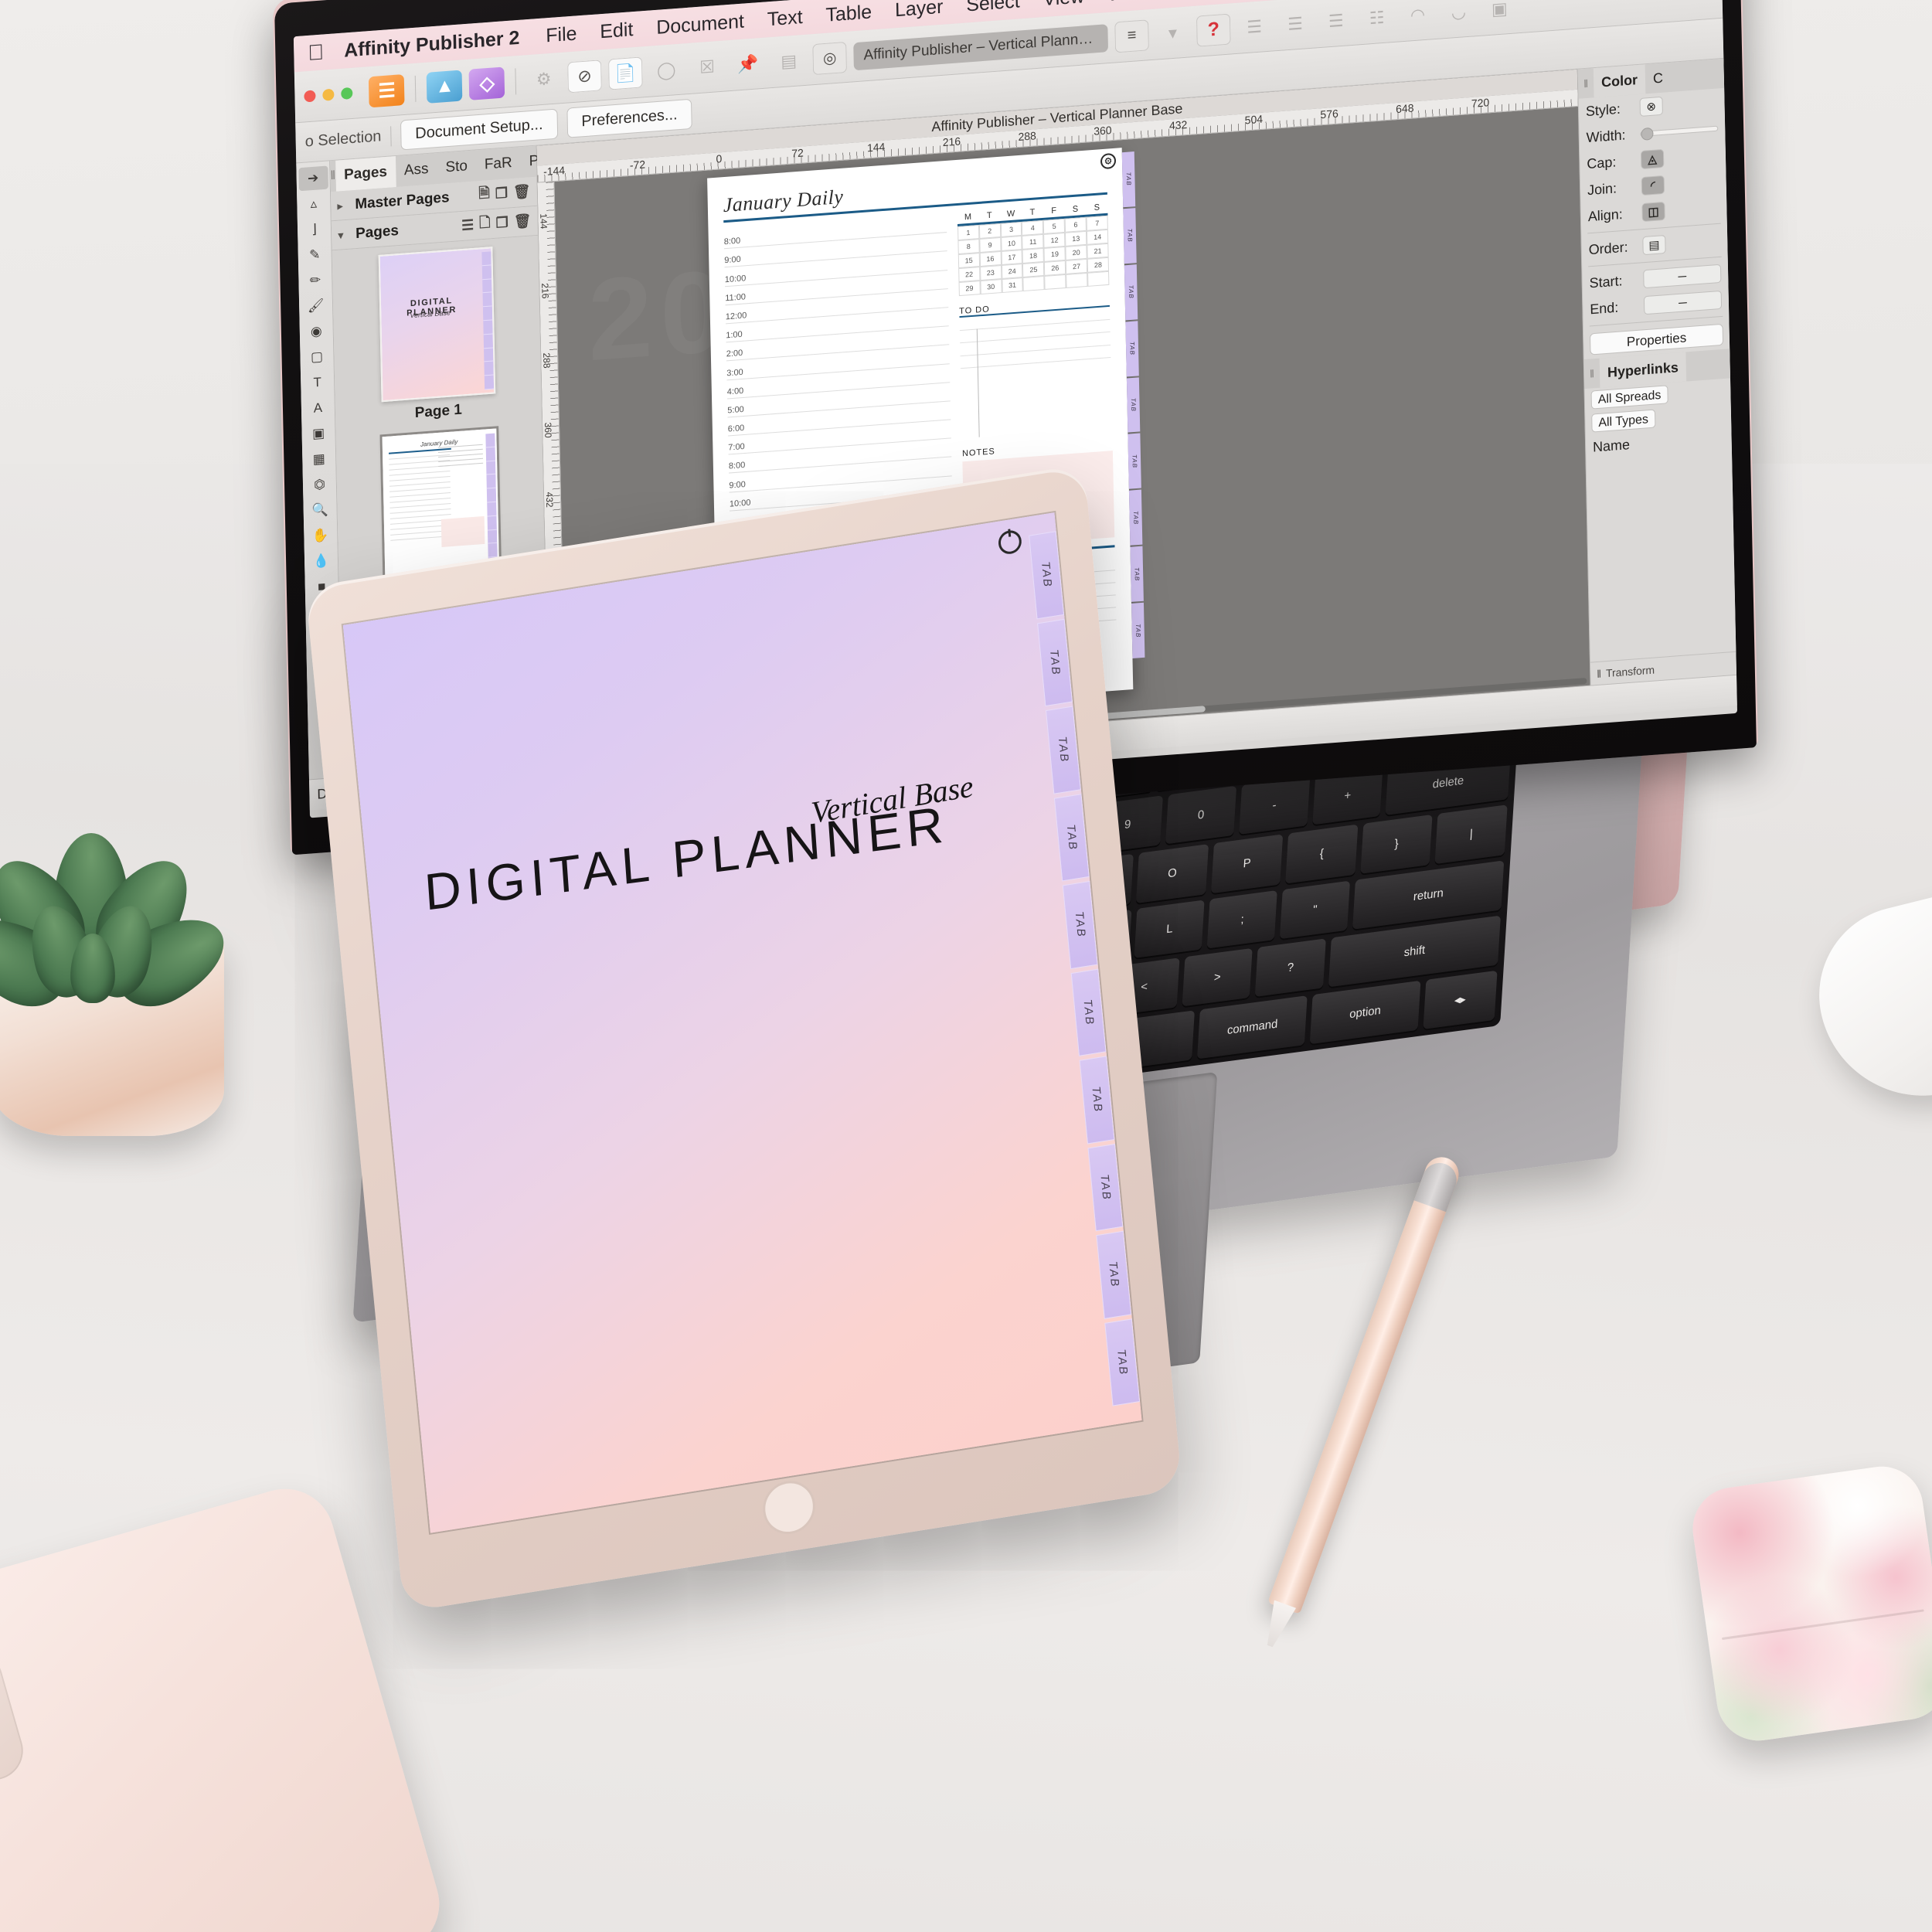 This screenshot has height=1932, width=1932. I want to click on line-end-icon: ─, so click(1683, 303).